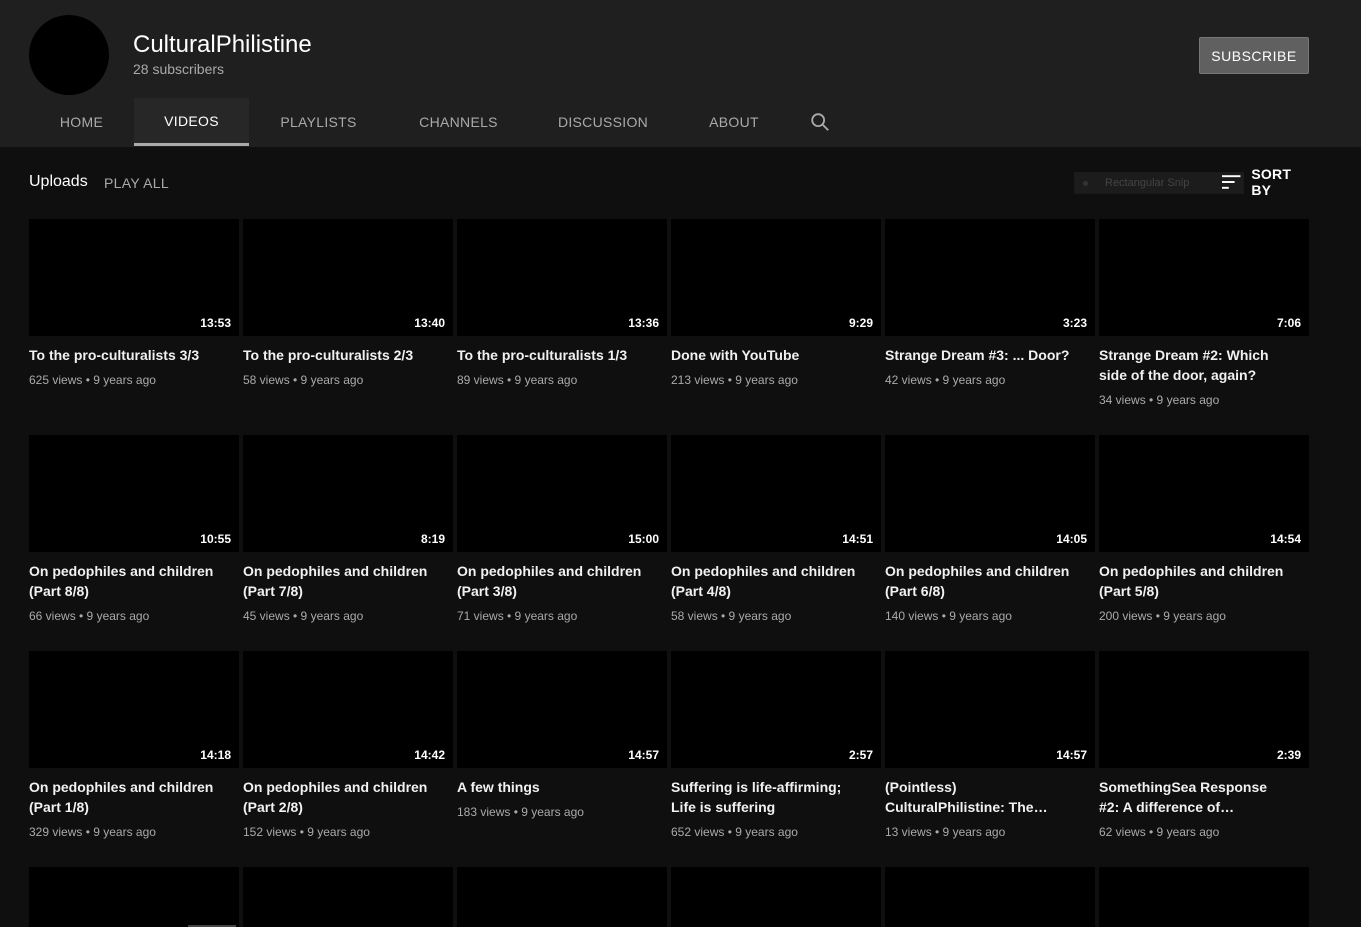 The height and width of the screenshot is (927, 1361). I want to click on video-duration: 14:57, so click(1071, 755).